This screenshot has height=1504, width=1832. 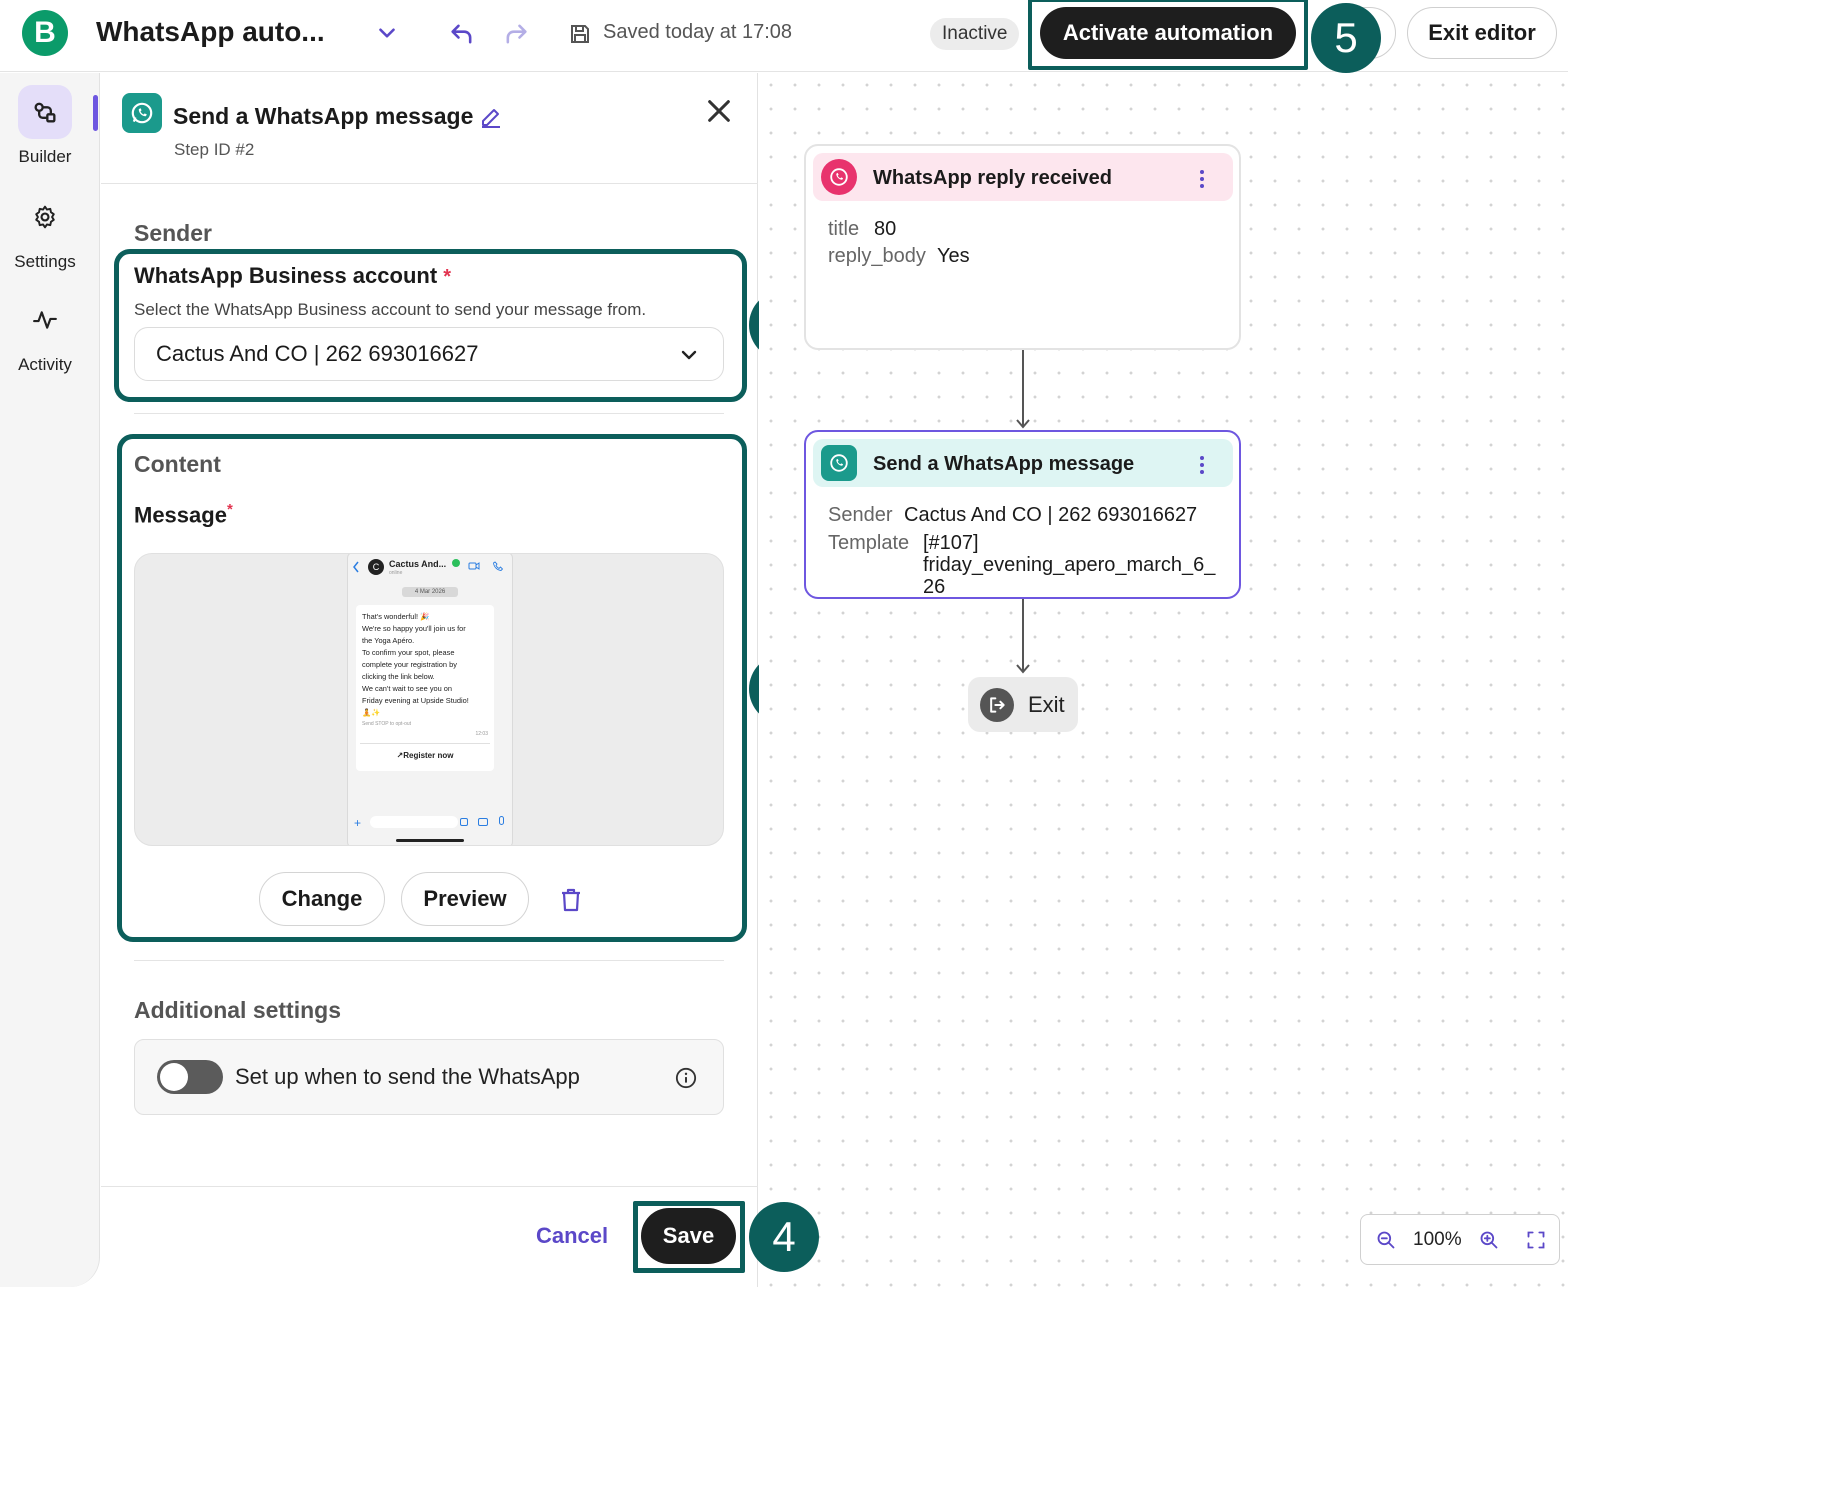 I want to click on exit-node: Exit, so click(x=1023, y=704).